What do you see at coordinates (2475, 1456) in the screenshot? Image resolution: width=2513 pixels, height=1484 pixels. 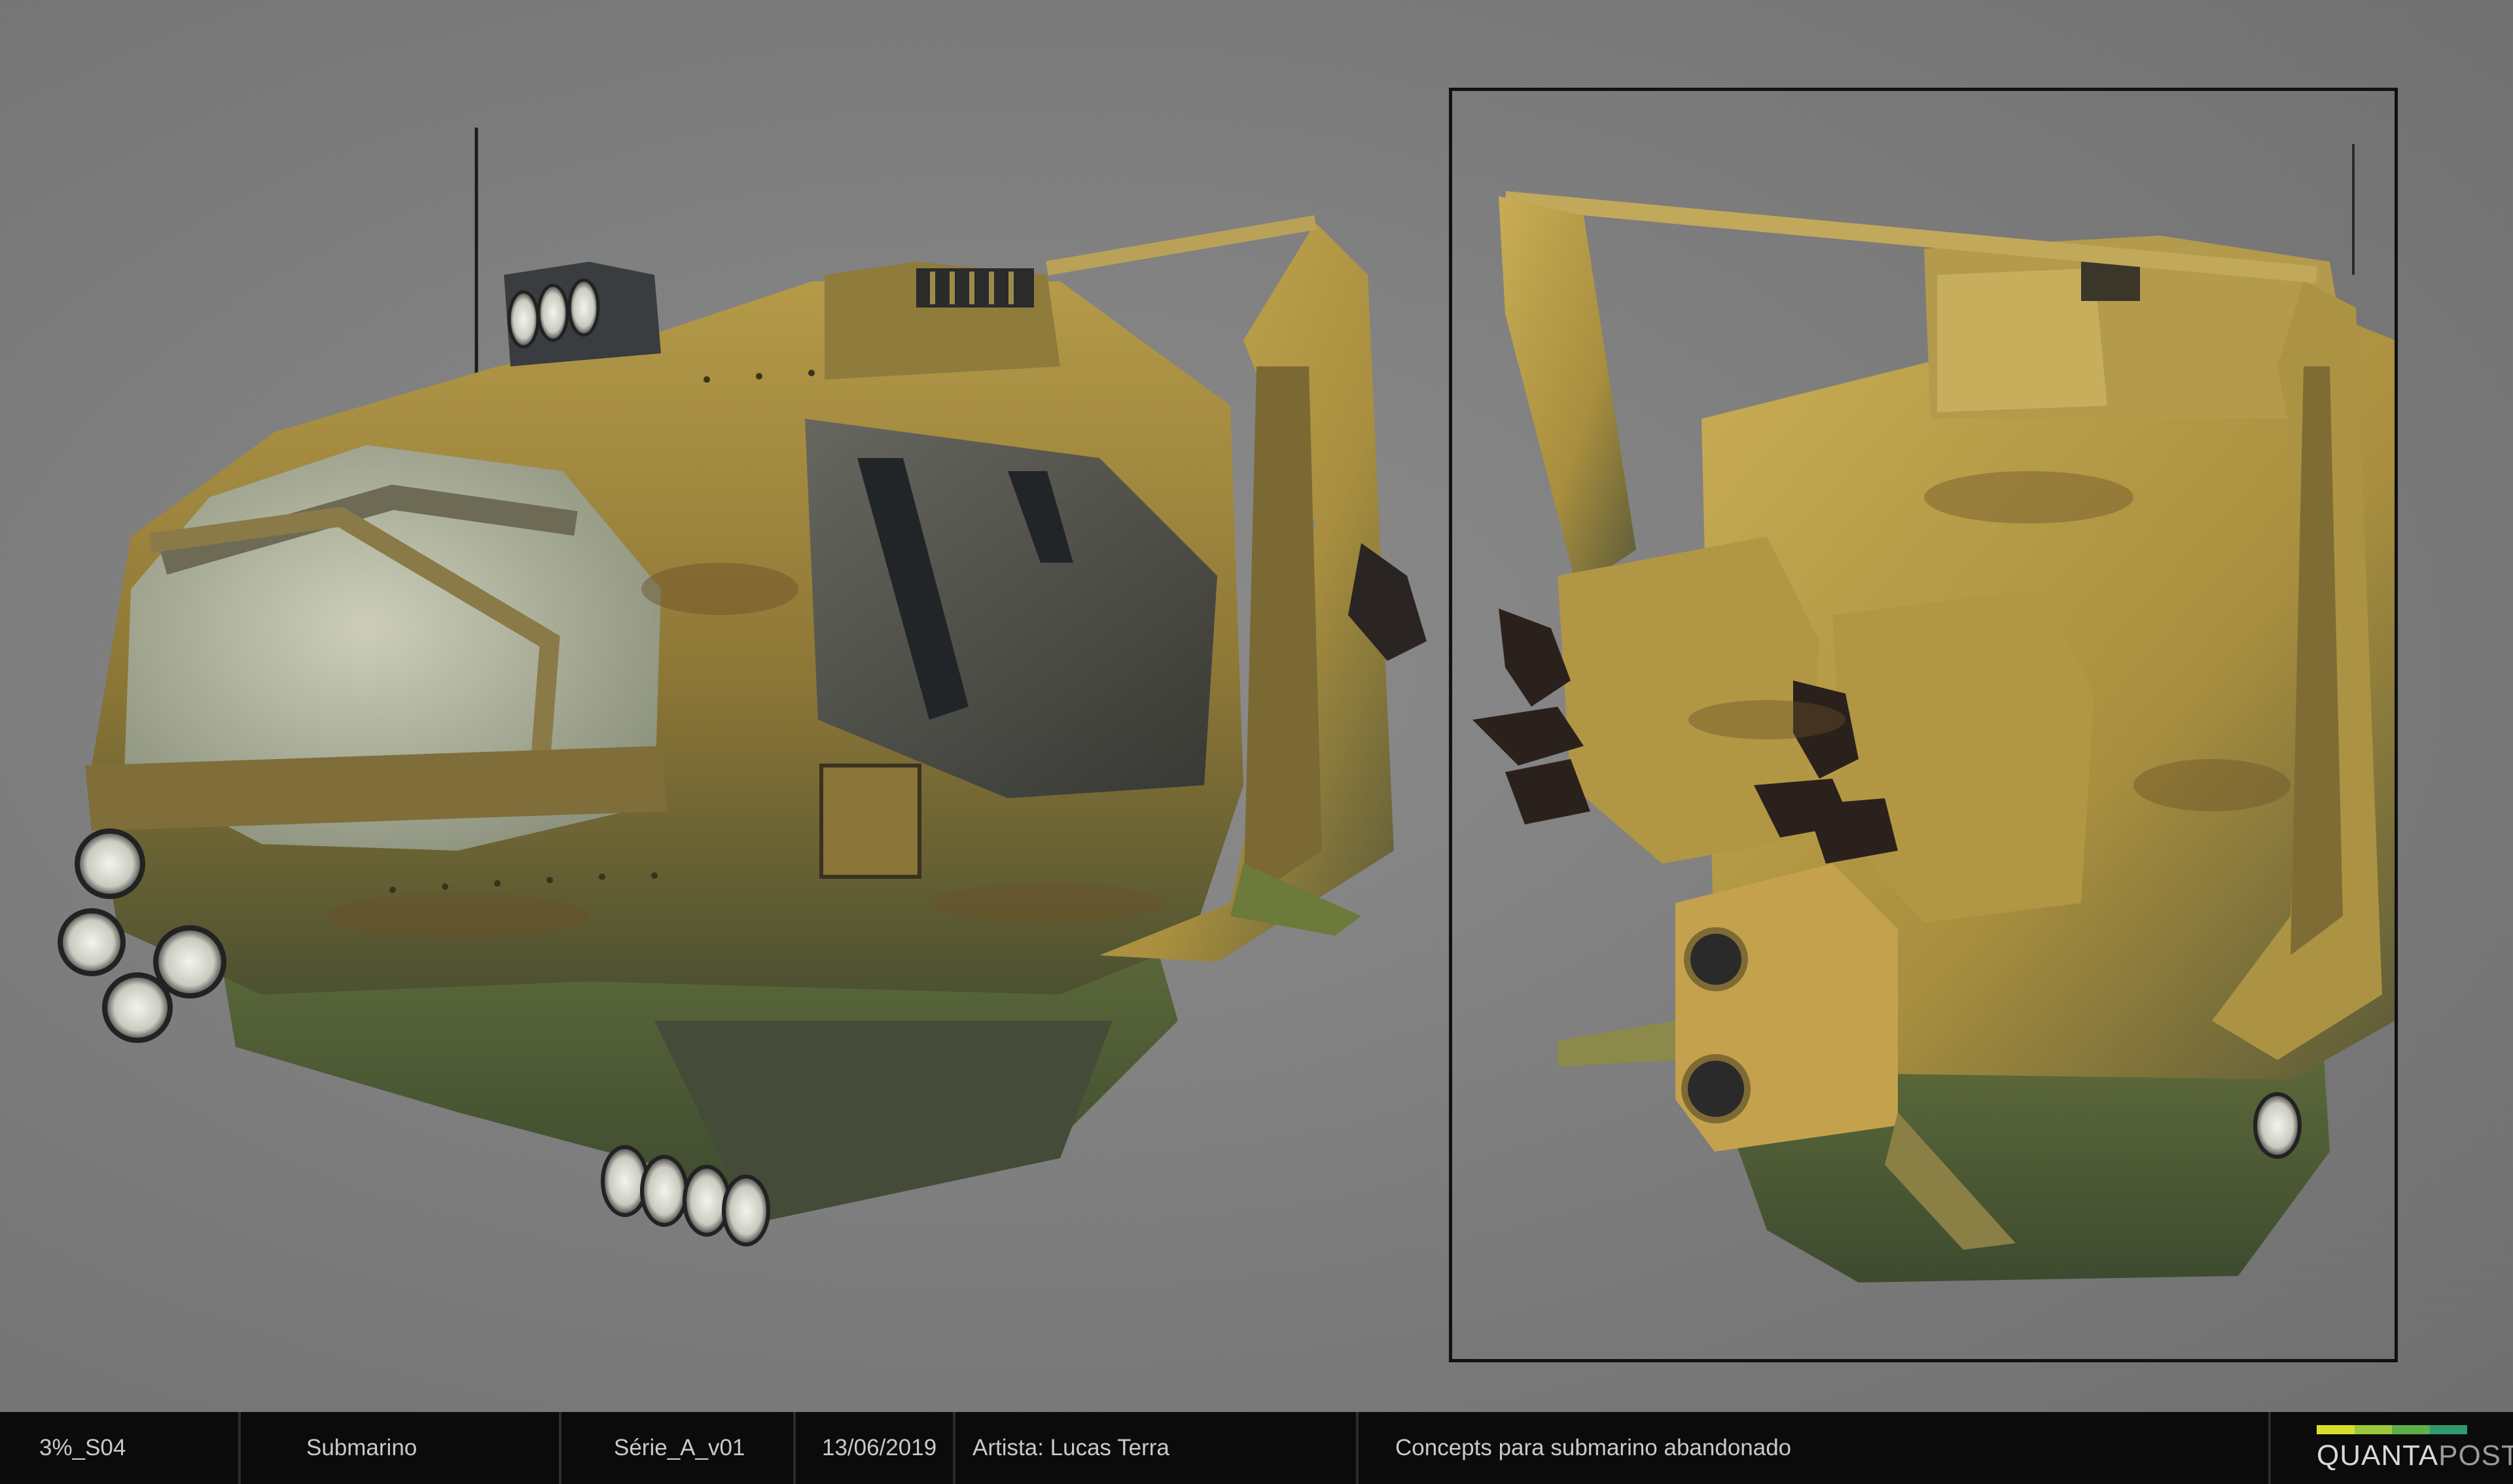 I see `logo-name-right: POST` at bounding box center [2475, 1456].